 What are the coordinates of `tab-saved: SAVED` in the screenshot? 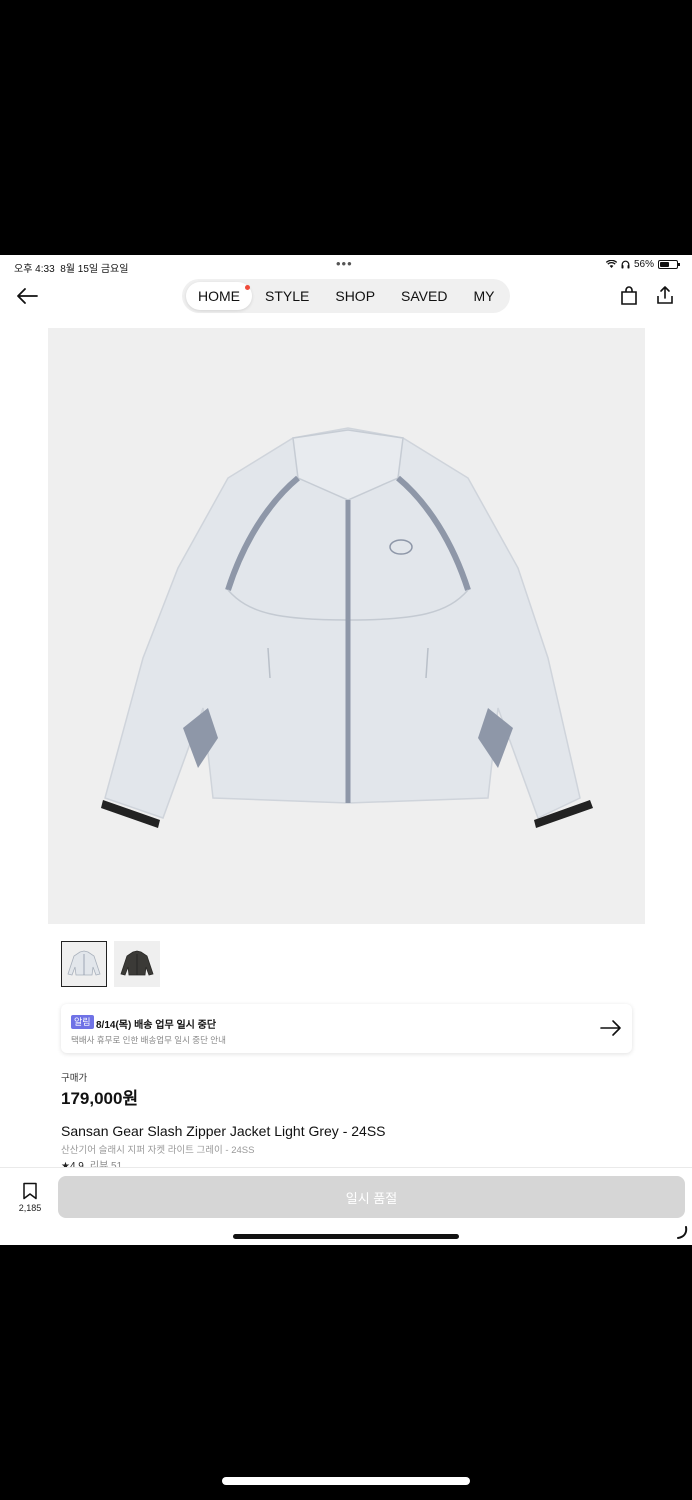 It's located at (424, 296).